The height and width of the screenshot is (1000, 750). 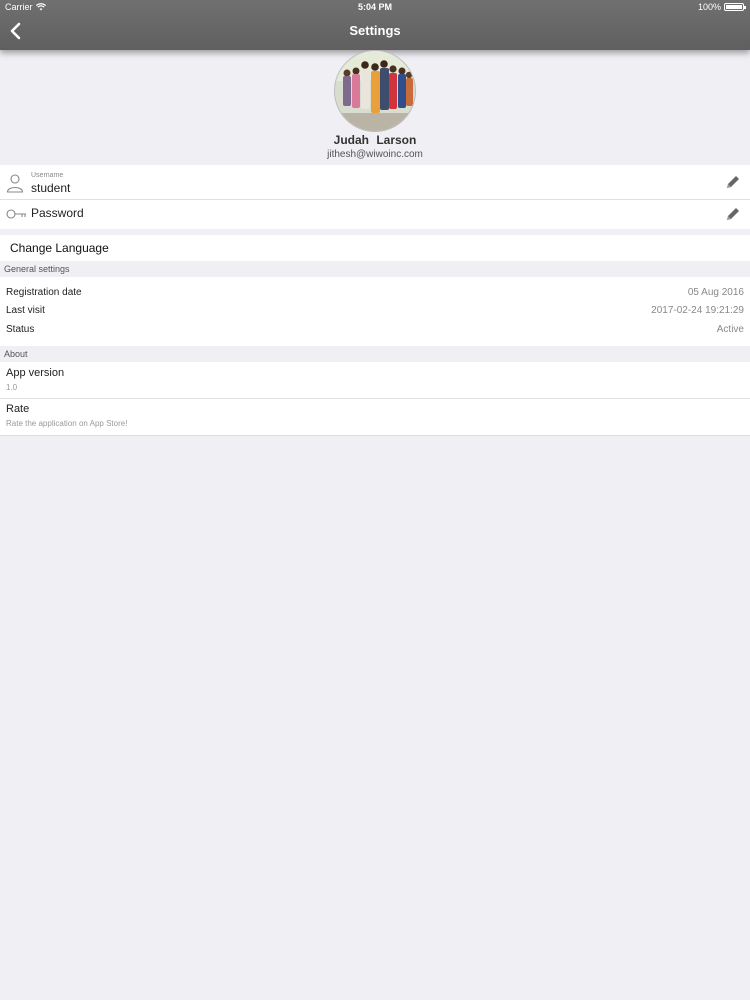 I want to click on navigation-bar: Carrier 5:04 PM 100% Settings, so click(x=375, y=25).